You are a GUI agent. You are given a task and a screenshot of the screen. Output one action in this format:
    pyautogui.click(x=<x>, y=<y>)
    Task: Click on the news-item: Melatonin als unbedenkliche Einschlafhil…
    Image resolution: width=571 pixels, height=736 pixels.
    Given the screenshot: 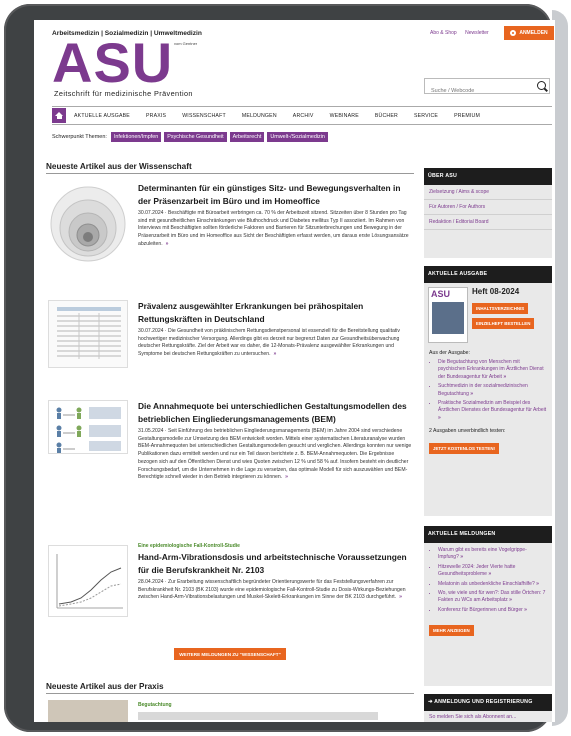 What is the action you would take?
    pyautogui.click(x=492, y=584)
    